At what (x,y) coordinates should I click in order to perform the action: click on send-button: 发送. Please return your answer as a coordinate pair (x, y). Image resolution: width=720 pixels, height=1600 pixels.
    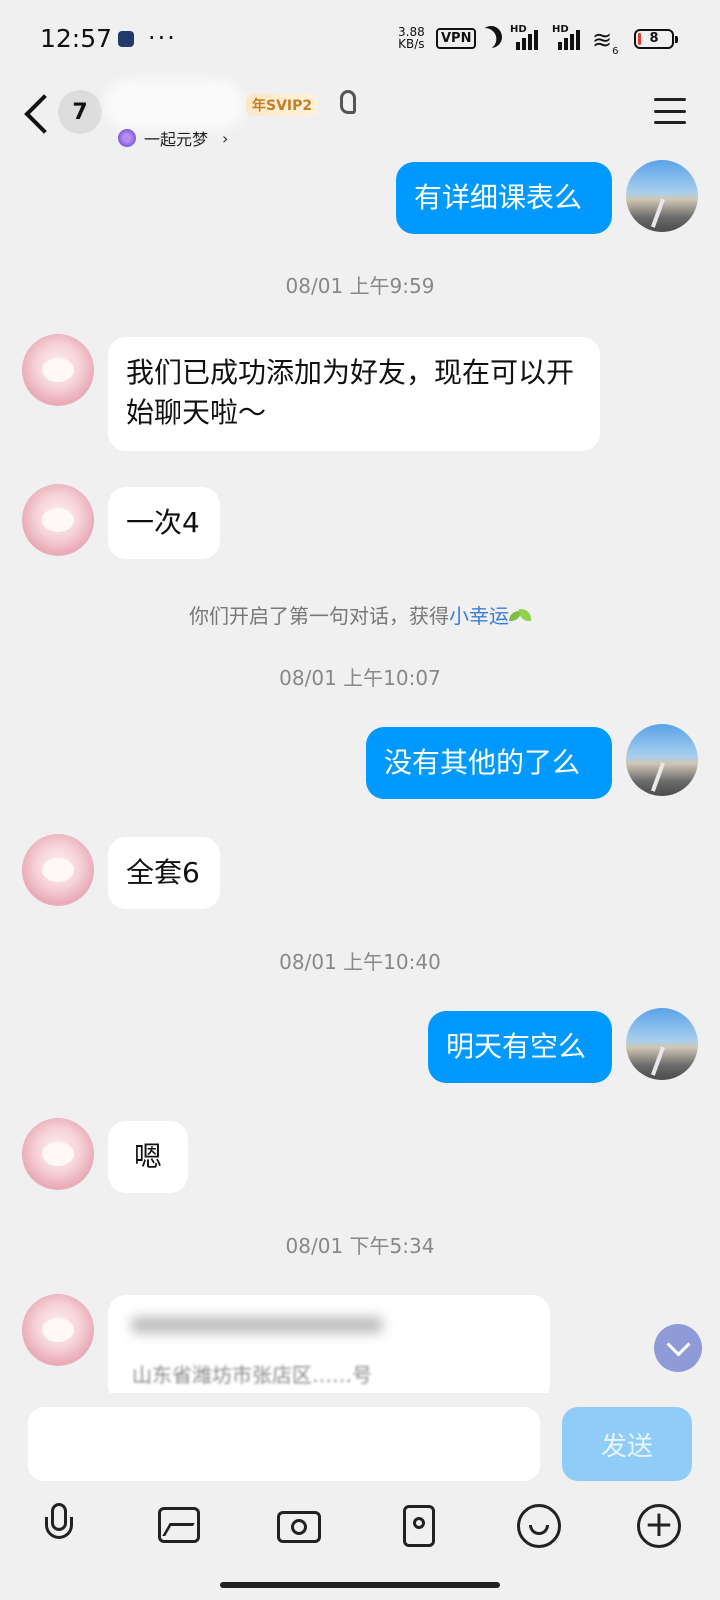
    Looking at the image, I should click on (627, 1444).